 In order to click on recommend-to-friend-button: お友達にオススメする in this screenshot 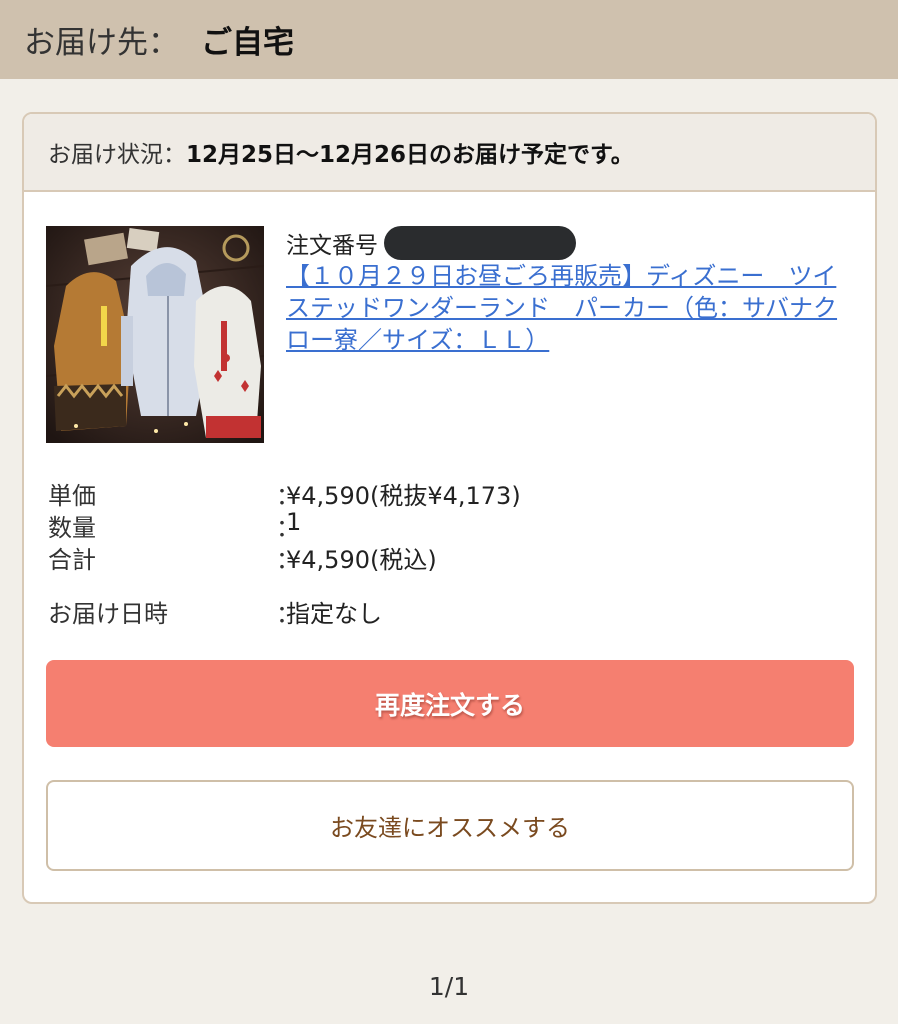, I will do `click(450, 825)`.